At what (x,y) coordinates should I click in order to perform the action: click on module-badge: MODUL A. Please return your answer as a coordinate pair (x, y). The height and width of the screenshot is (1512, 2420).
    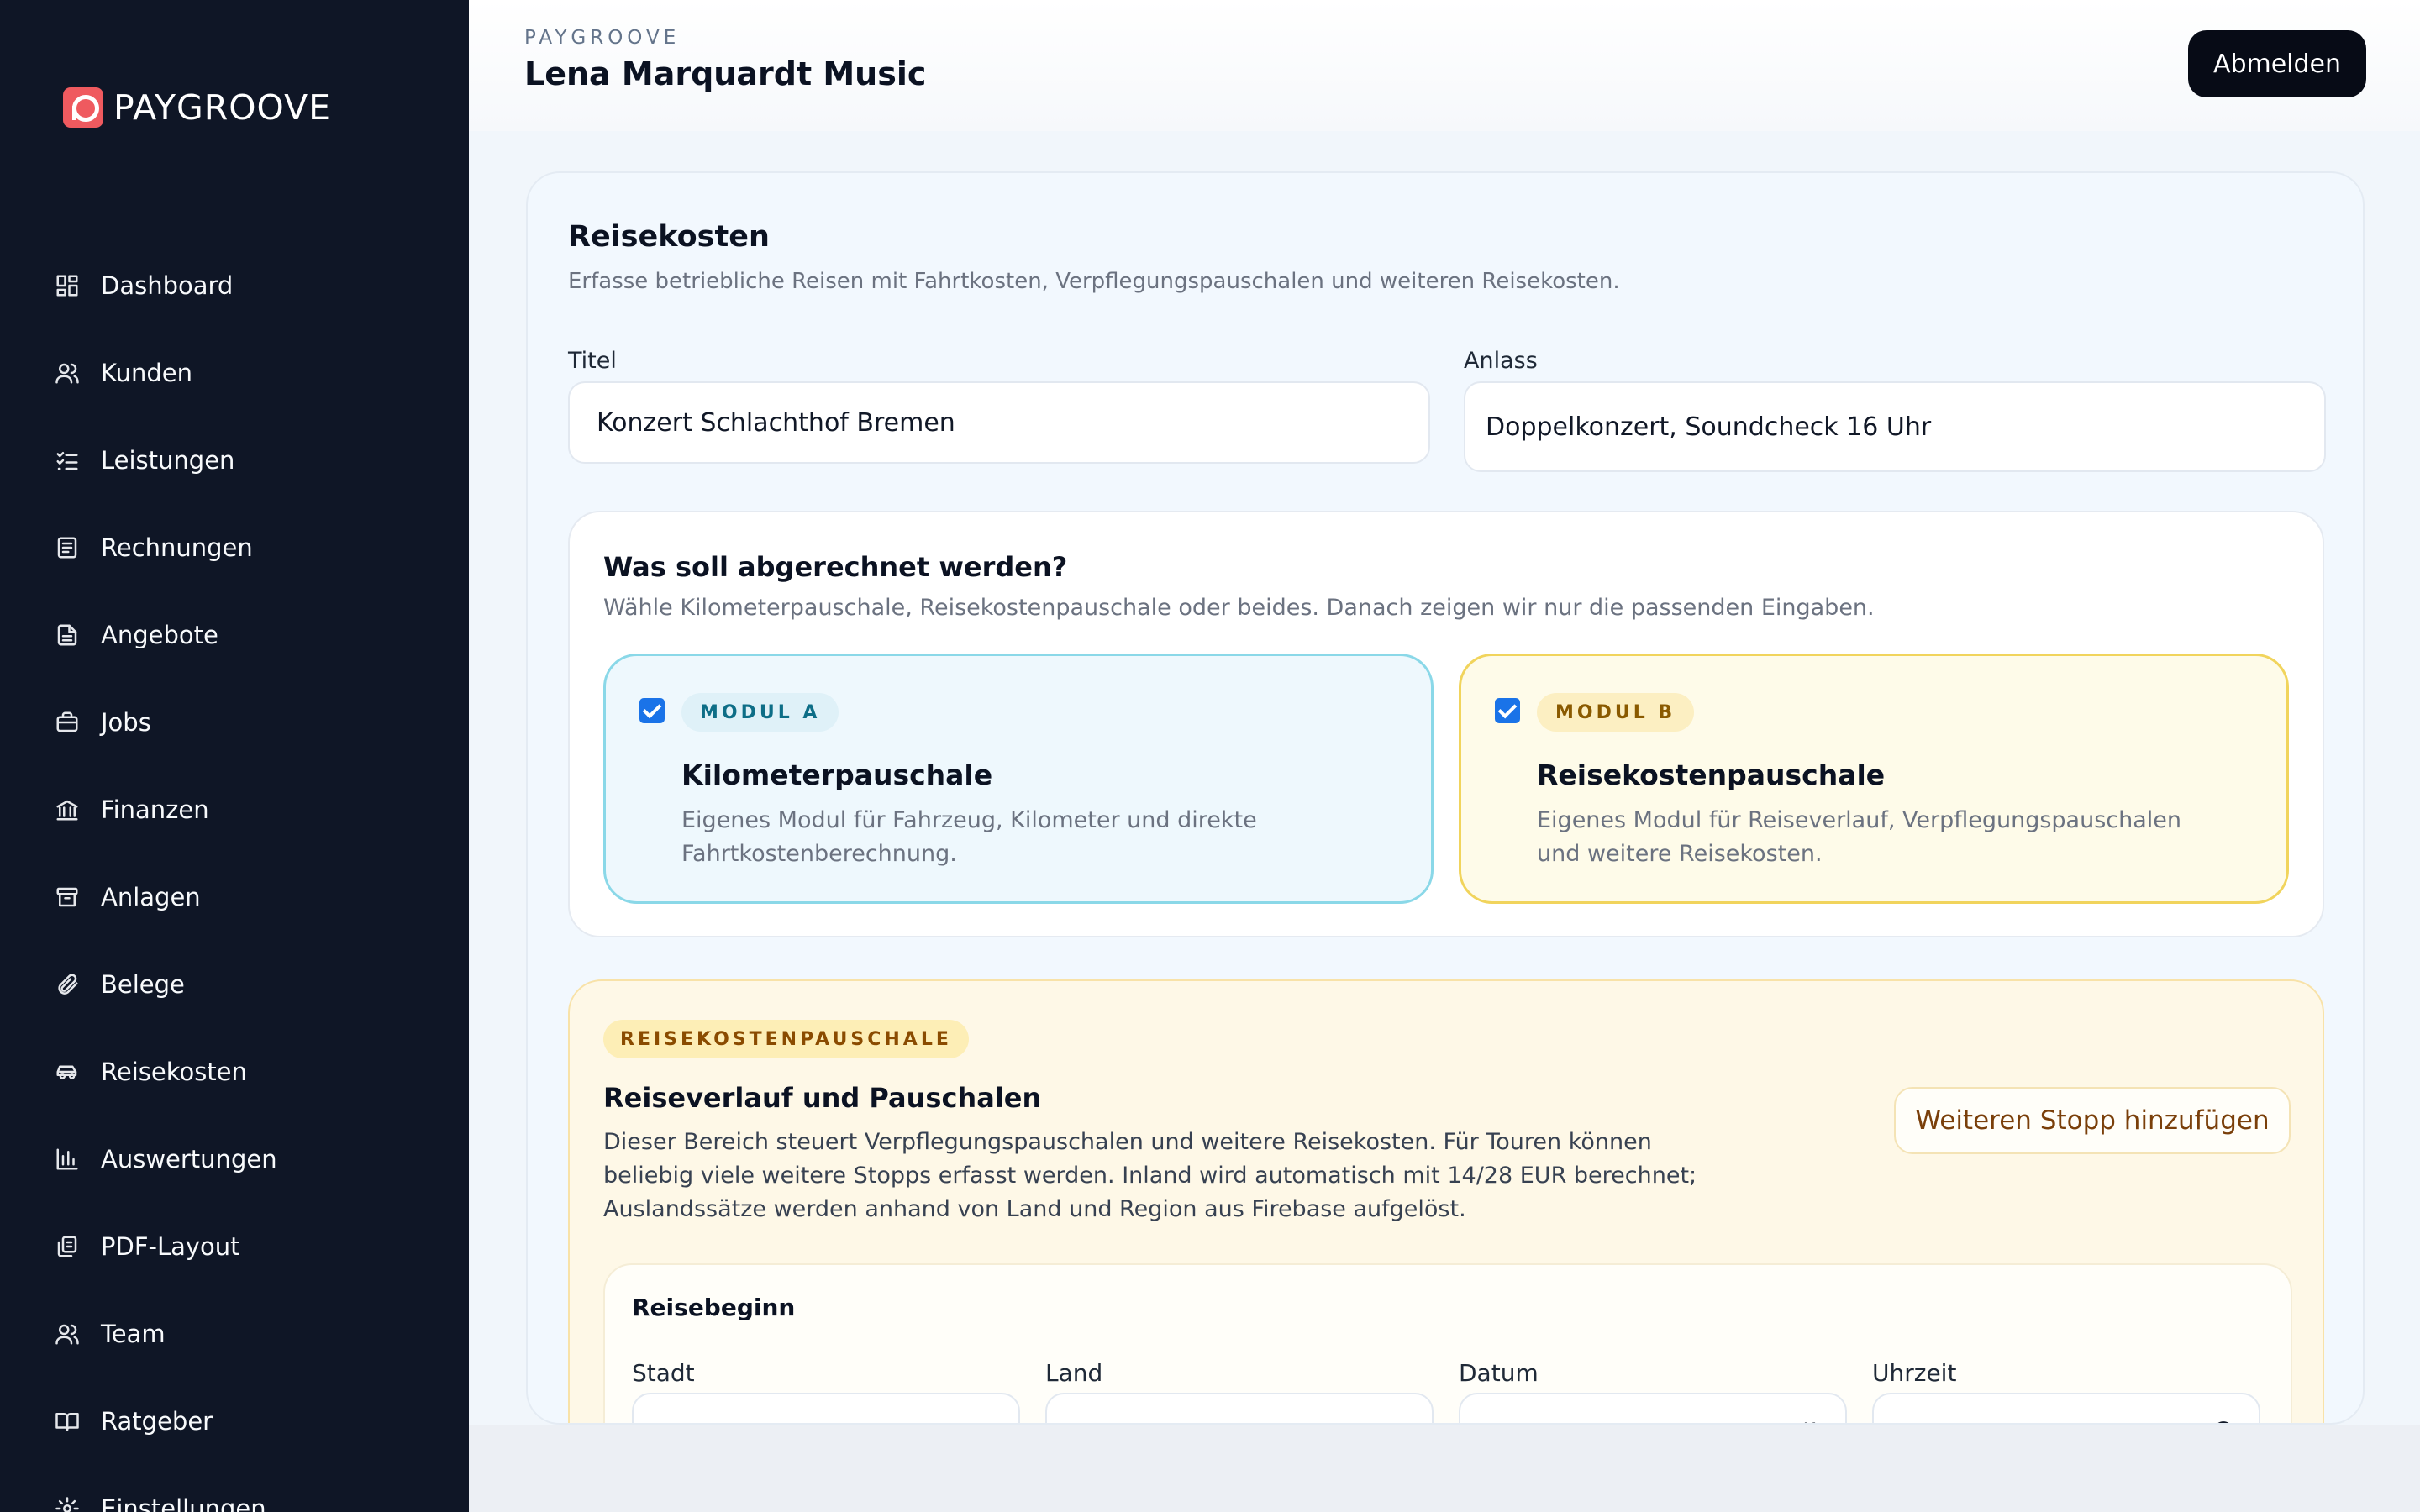
    Looking at the image, I should click on (760, 712).